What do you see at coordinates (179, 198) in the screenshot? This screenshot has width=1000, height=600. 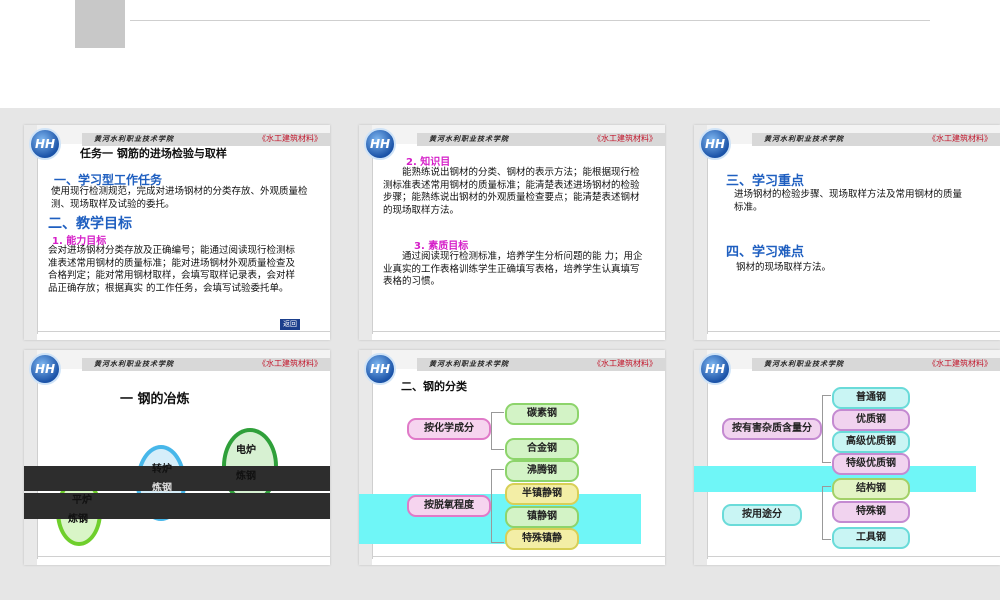 I see `section-text: 使用现行检测规范，完成对进场钢材的分类存放、外观质量检测、现场取样及试验的委托。` at bounding box center [179, 198].